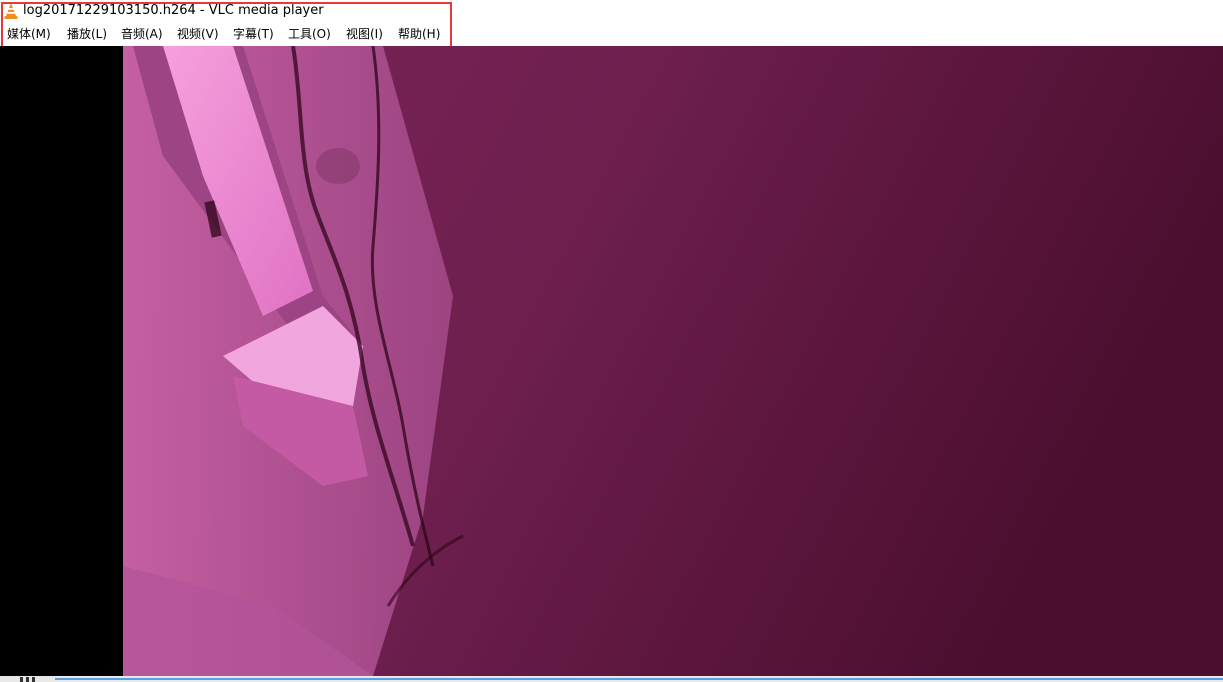 This screenshot has height=682, width=1223. Describe the element at coordinates (29, 34) in the screenshot. I see `menu-media: 媒体(M)` at that location.